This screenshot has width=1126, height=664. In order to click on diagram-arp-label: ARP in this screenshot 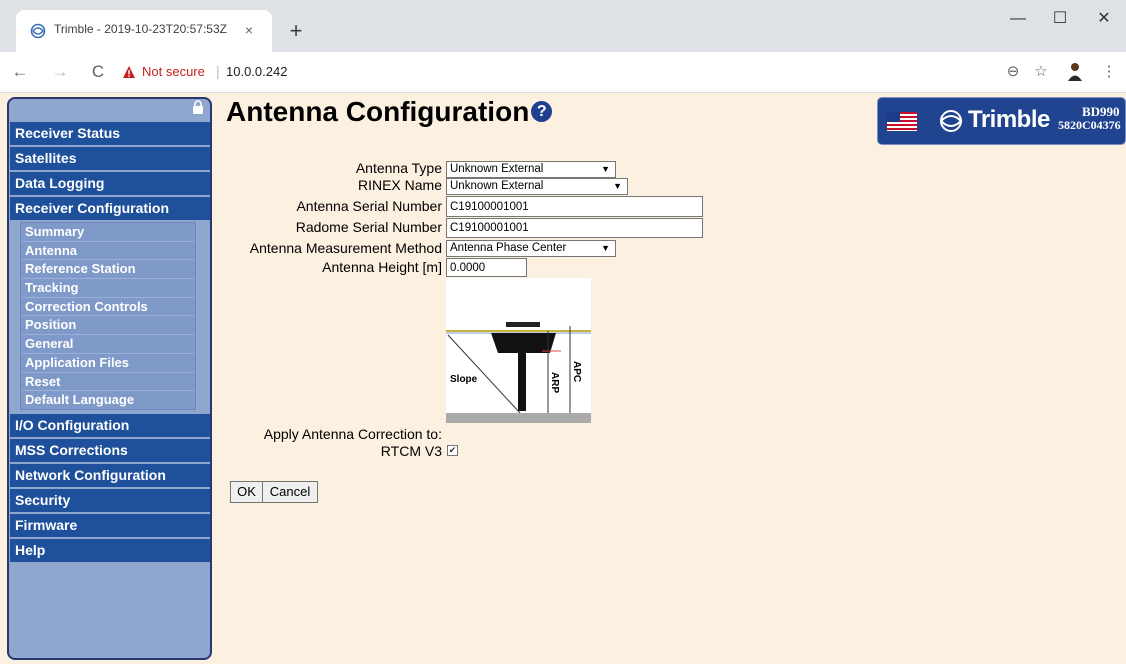, I will do `click(554, 382)`.